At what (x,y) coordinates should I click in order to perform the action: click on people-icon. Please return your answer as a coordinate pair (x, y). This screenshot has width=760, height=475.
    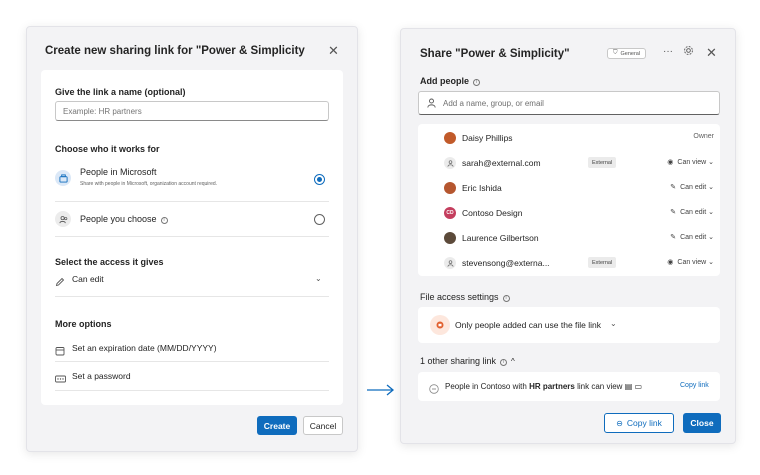
    Looking at the image, I should click on (63, 219).